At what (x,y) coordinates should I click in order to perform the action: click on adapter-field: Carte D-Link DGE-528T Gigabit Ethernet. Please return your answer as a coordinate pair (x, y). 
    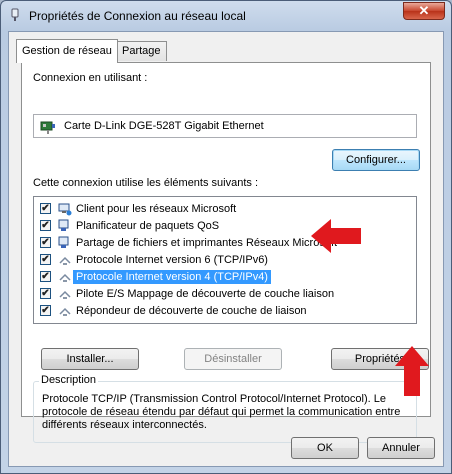
    Looking at the image, I should click on (225, 126).